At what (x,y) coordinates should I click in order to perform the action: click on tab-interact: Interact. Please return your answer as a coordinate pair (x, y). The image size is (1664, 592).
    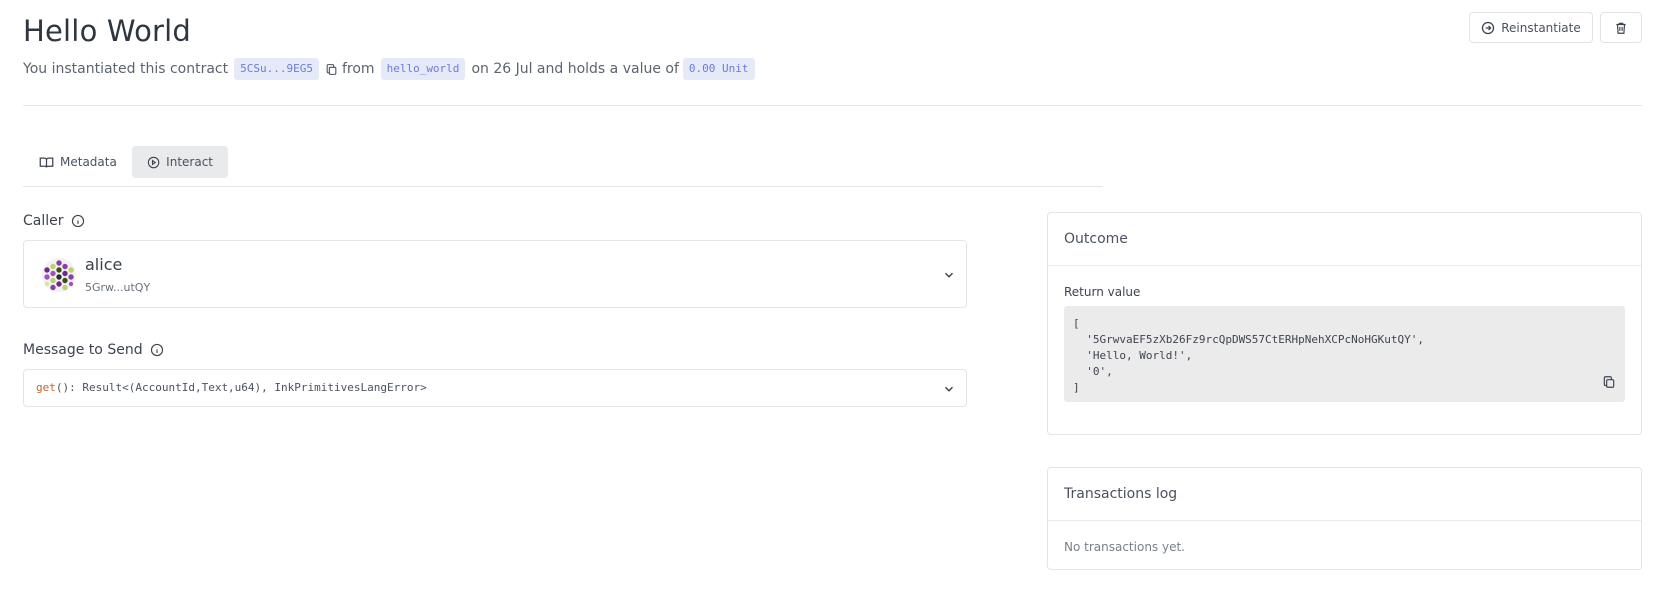
    Looking at the image, I should click on (180, 162).